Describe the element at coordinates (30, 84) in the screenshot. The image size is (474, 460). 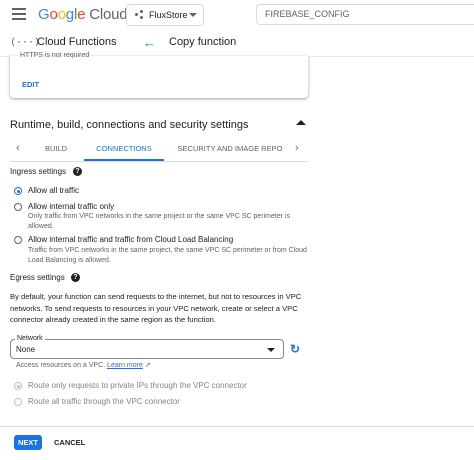
I see `edit-button: EDIT` at that location.